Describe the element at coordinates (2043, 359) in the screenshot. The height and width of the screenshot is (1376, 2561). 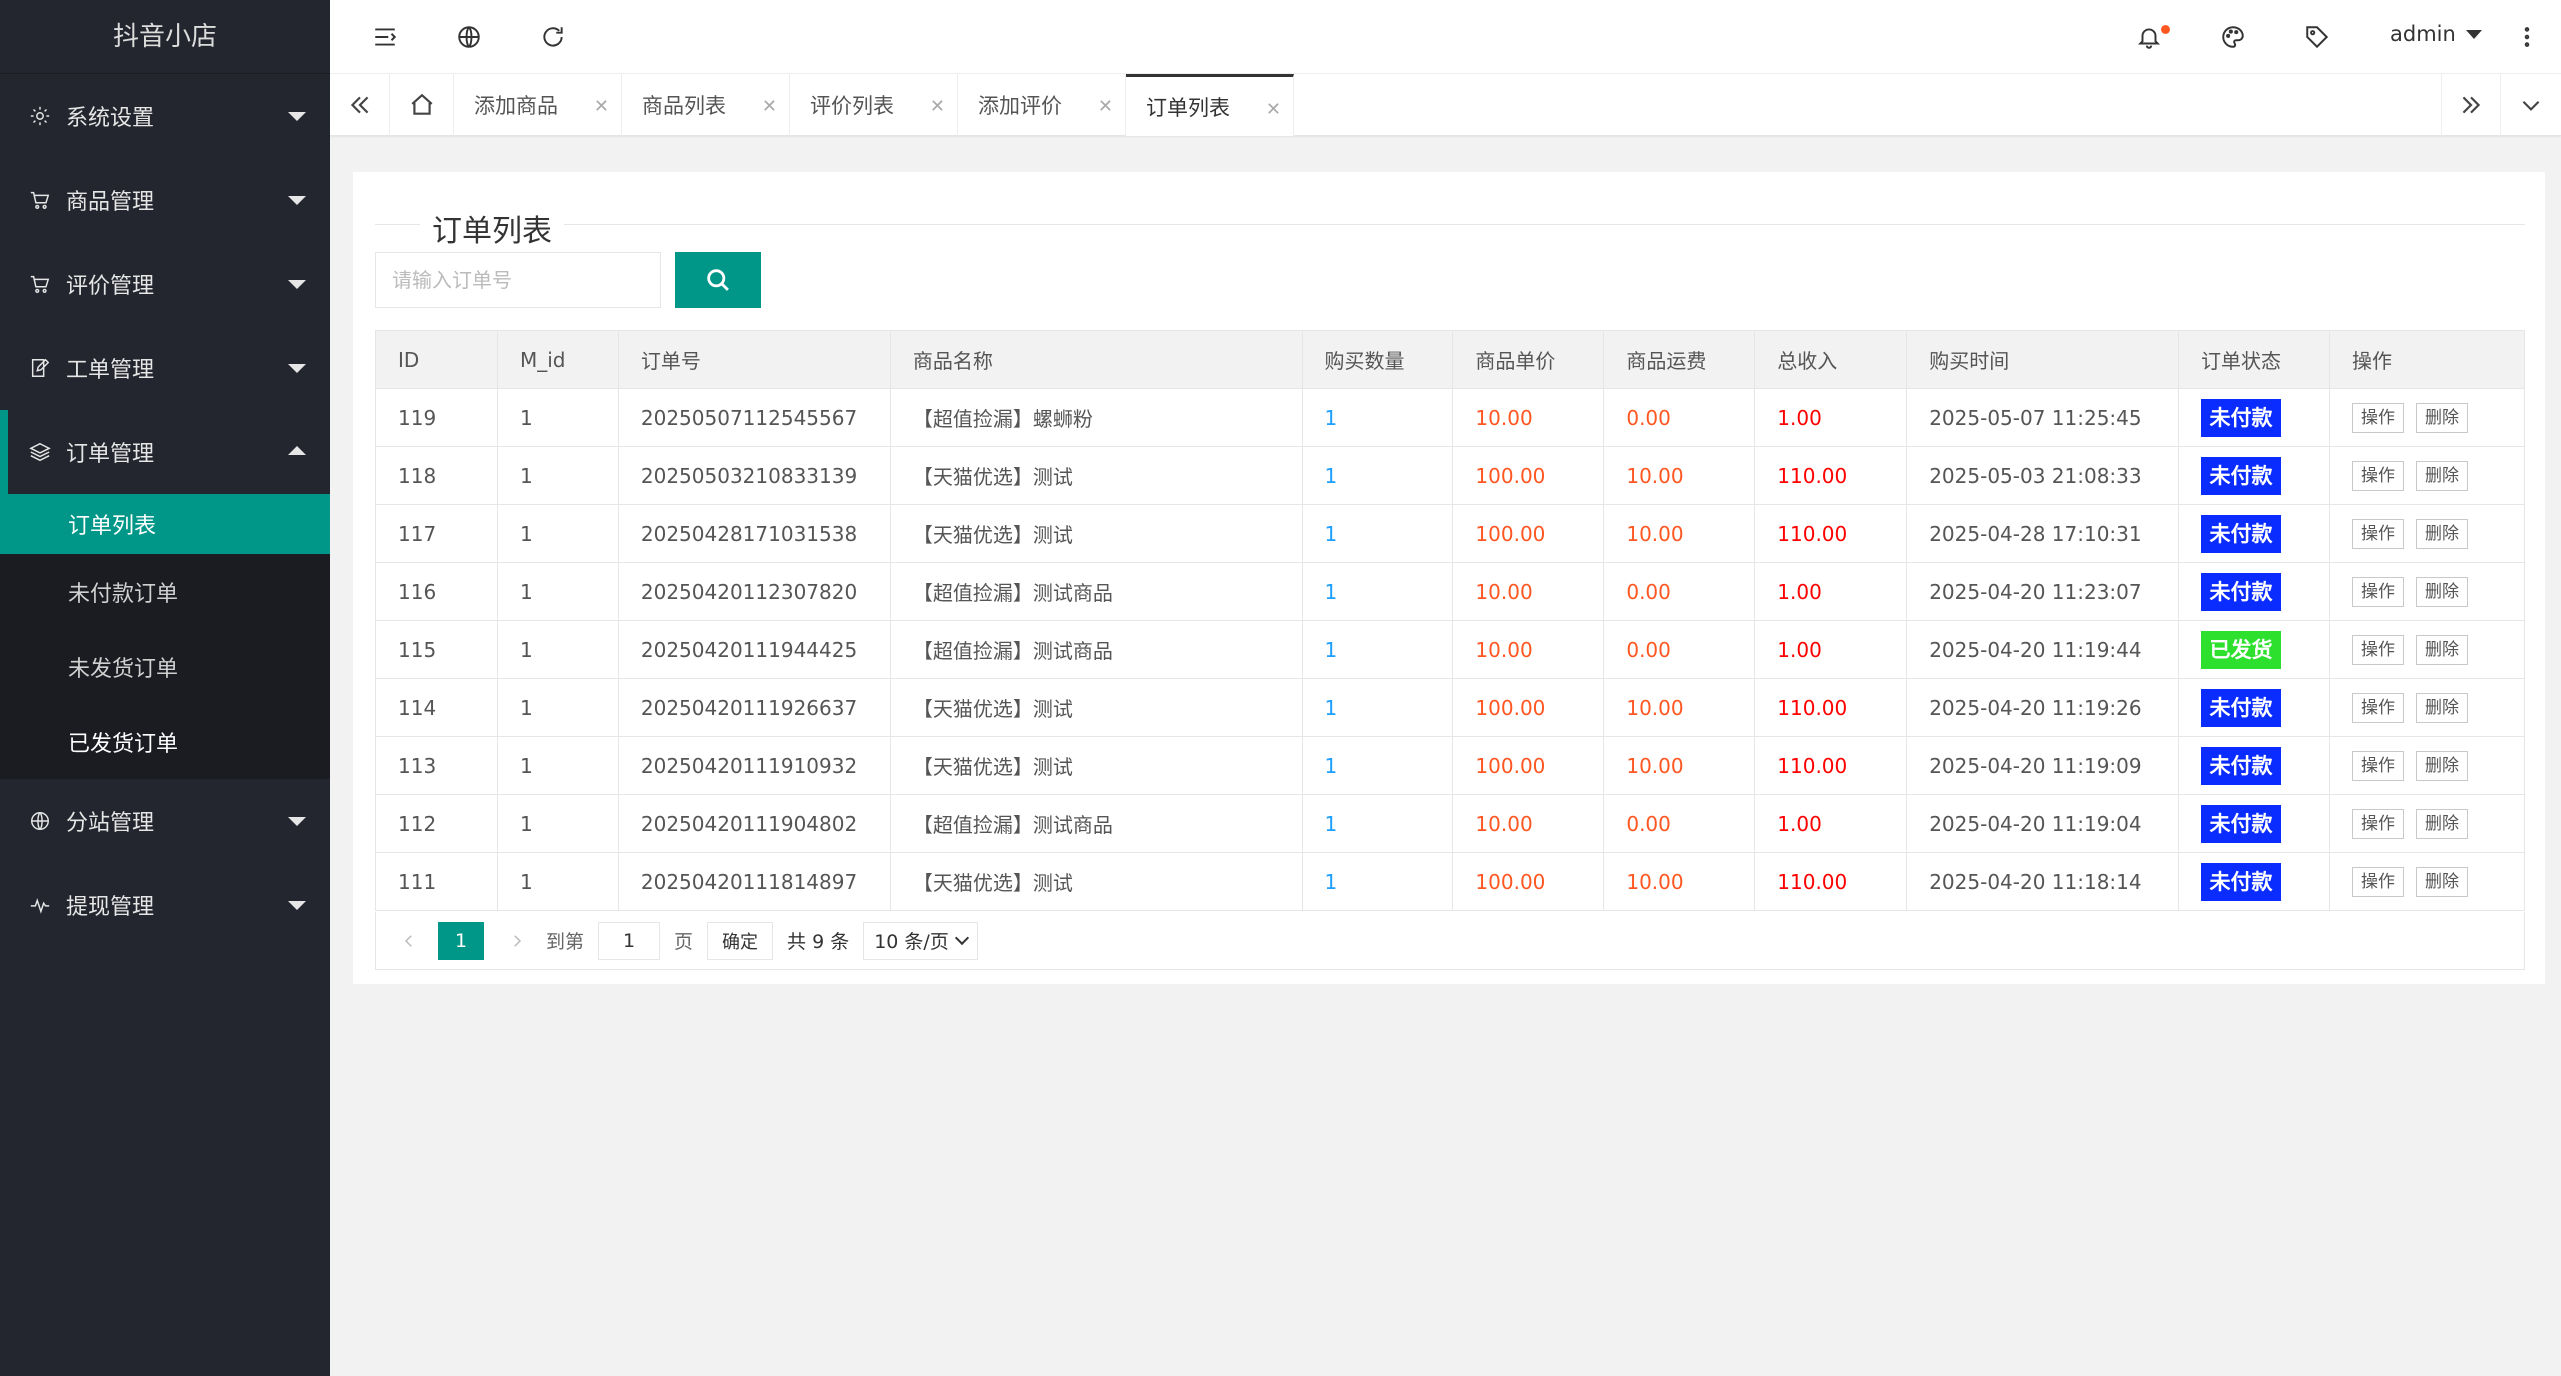
I see `column-header: 购买时间` at that location.